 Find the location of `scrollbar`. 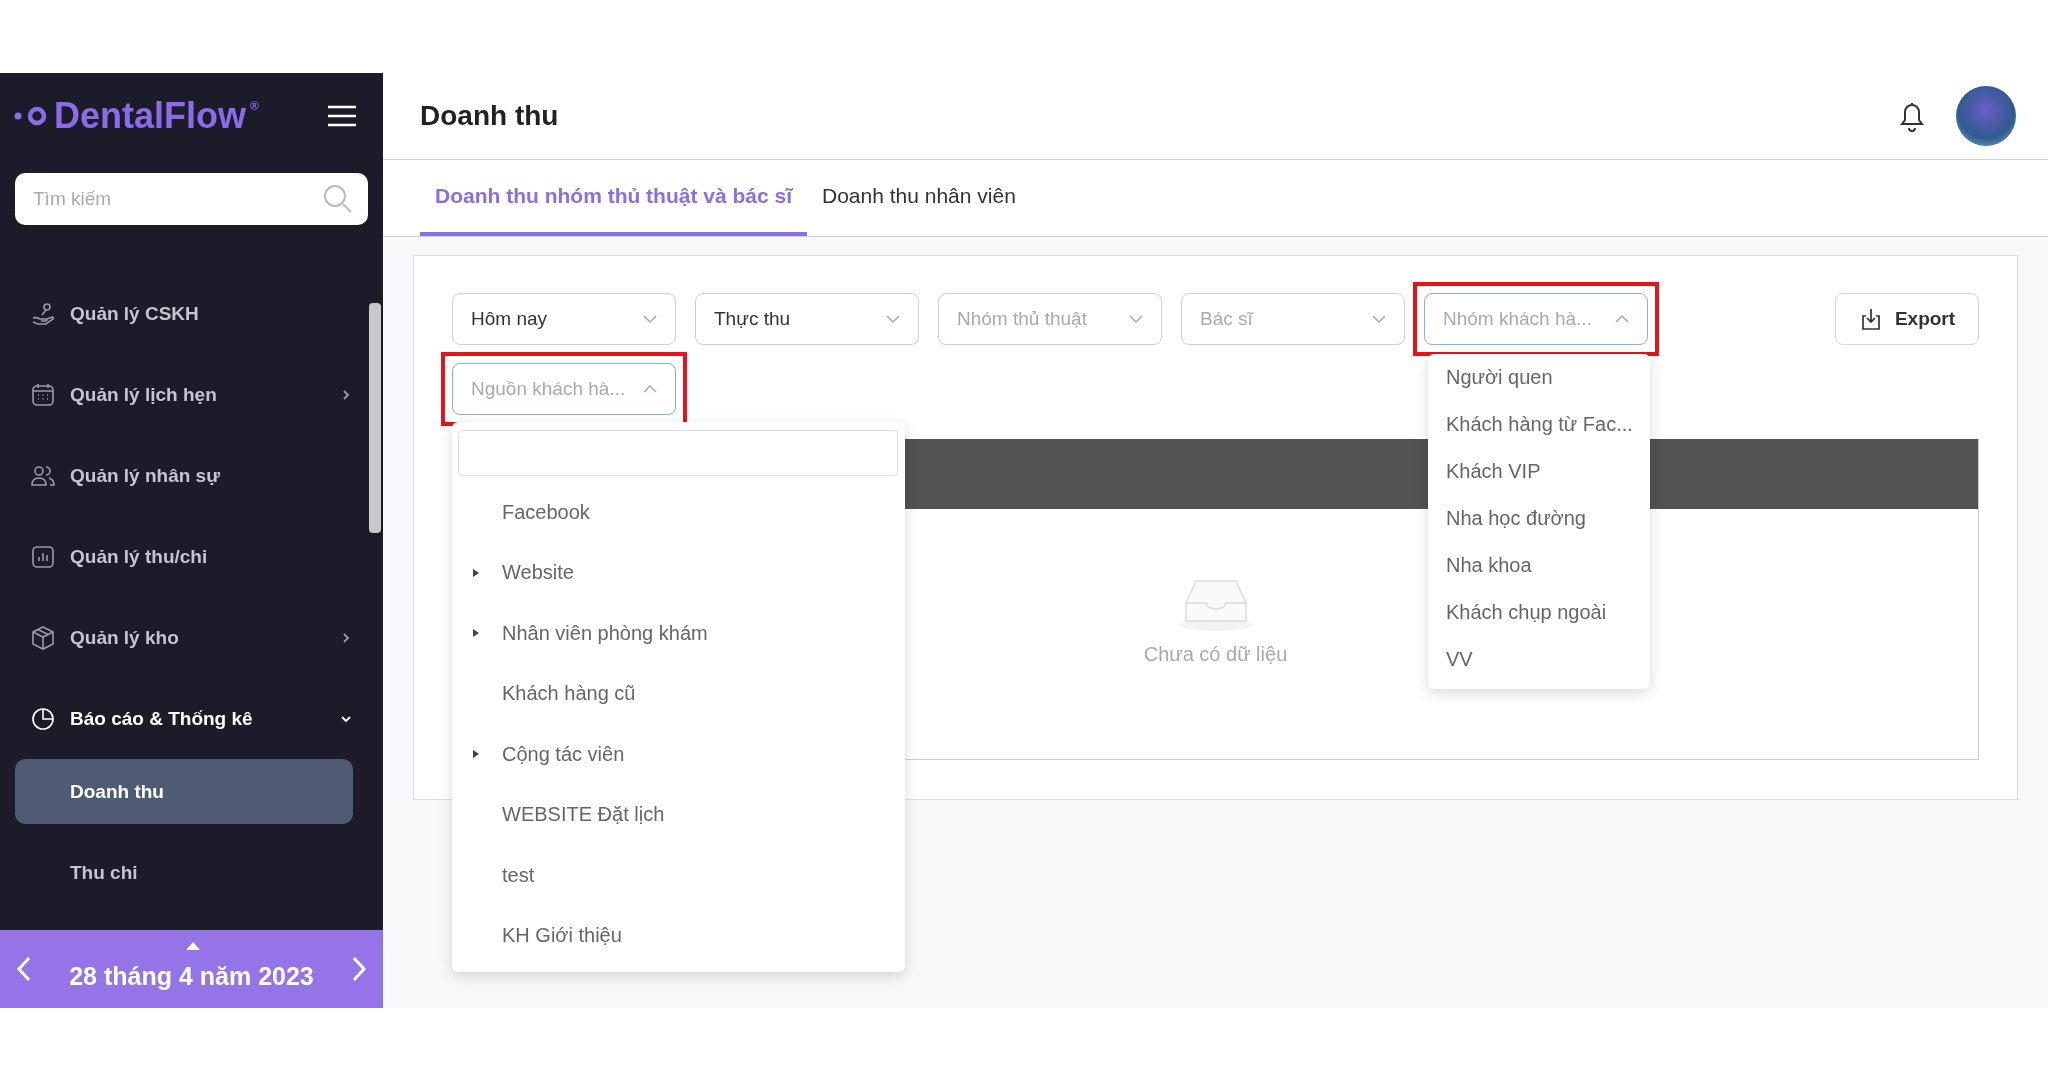

scrollbar is located at coordinates (375, 418).